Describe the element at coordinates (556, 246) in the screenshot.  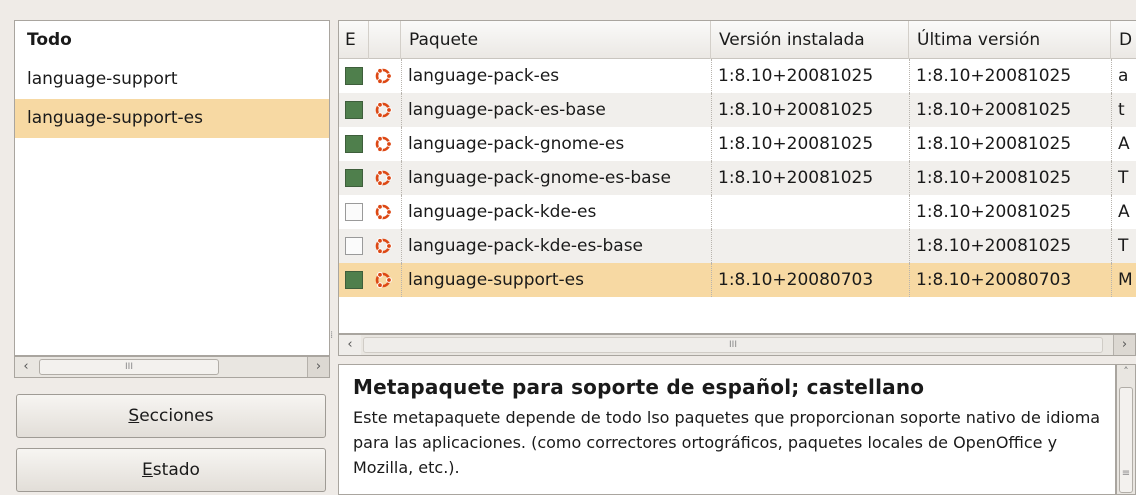
I see `cell-package: language-pack-kde-es-base` at that location.